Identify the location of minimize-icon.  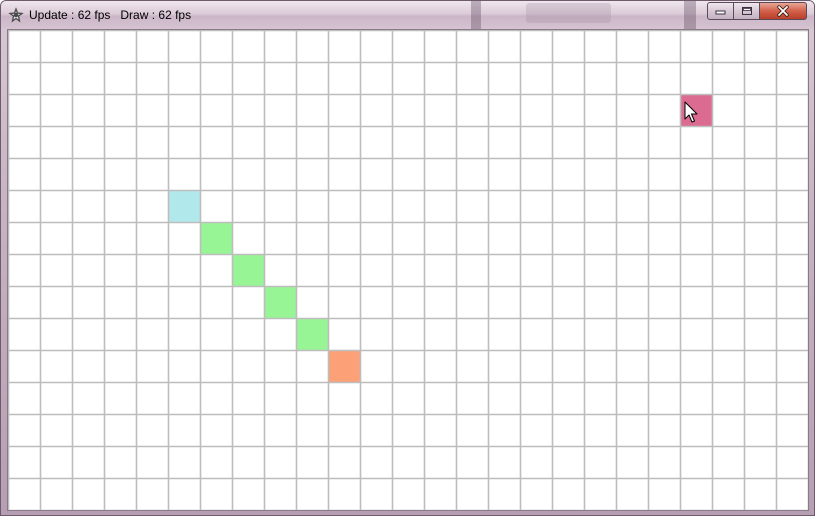
(720, 12).